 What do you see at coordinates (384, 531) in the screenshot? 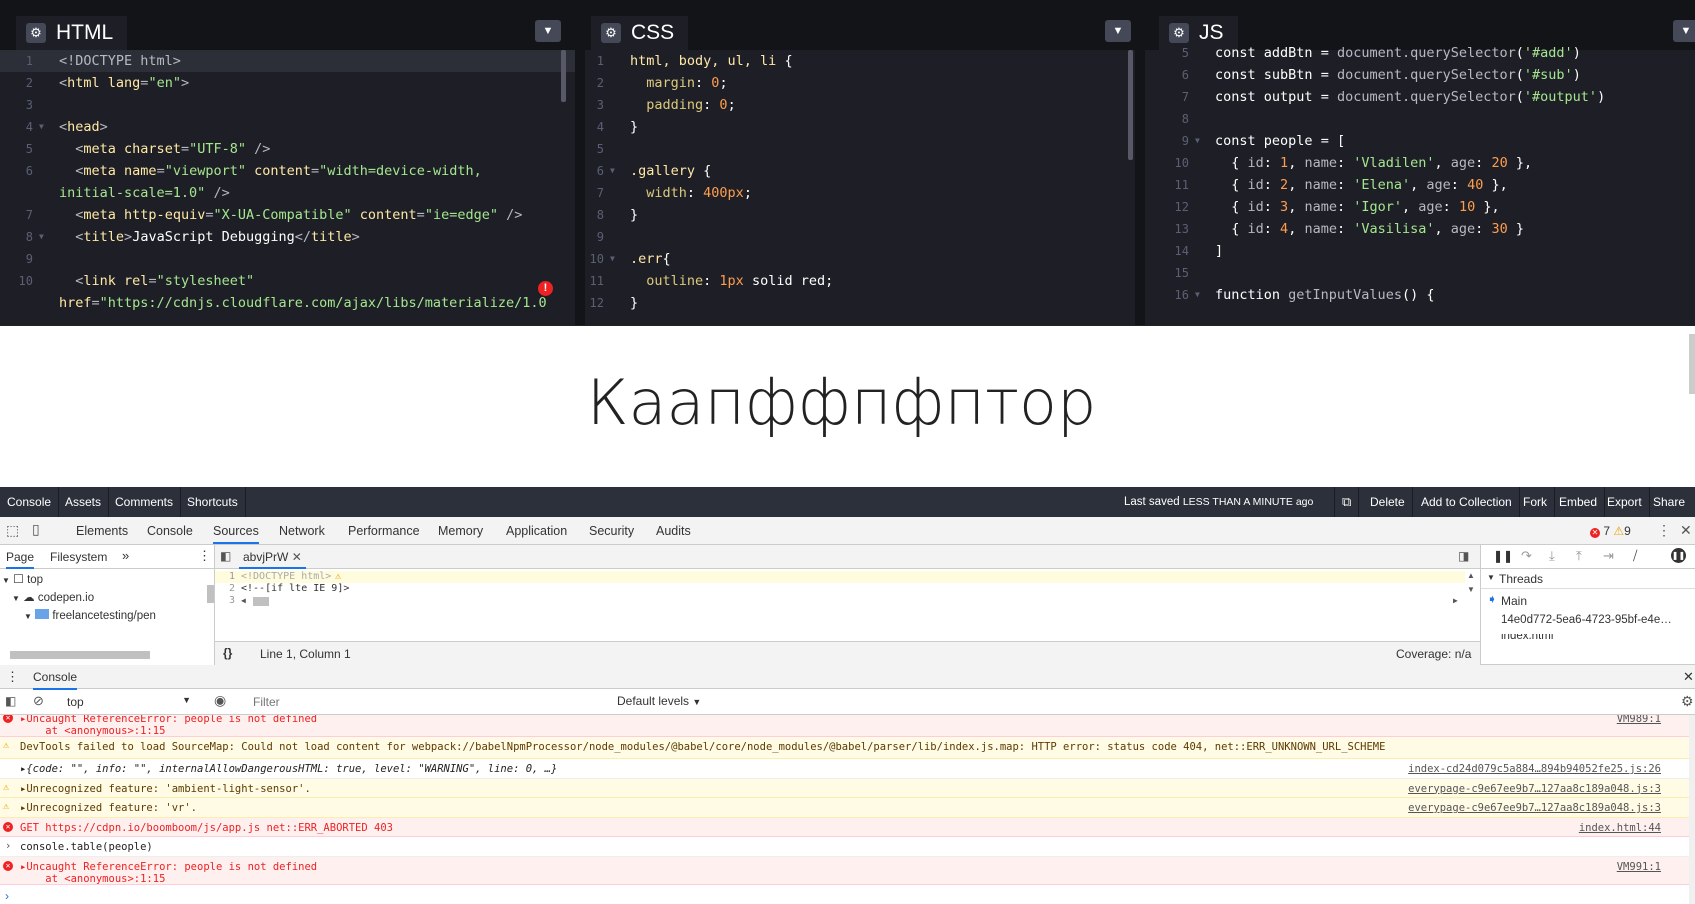
I see `tab-performance: Performance` at bounding box center [384, 531].